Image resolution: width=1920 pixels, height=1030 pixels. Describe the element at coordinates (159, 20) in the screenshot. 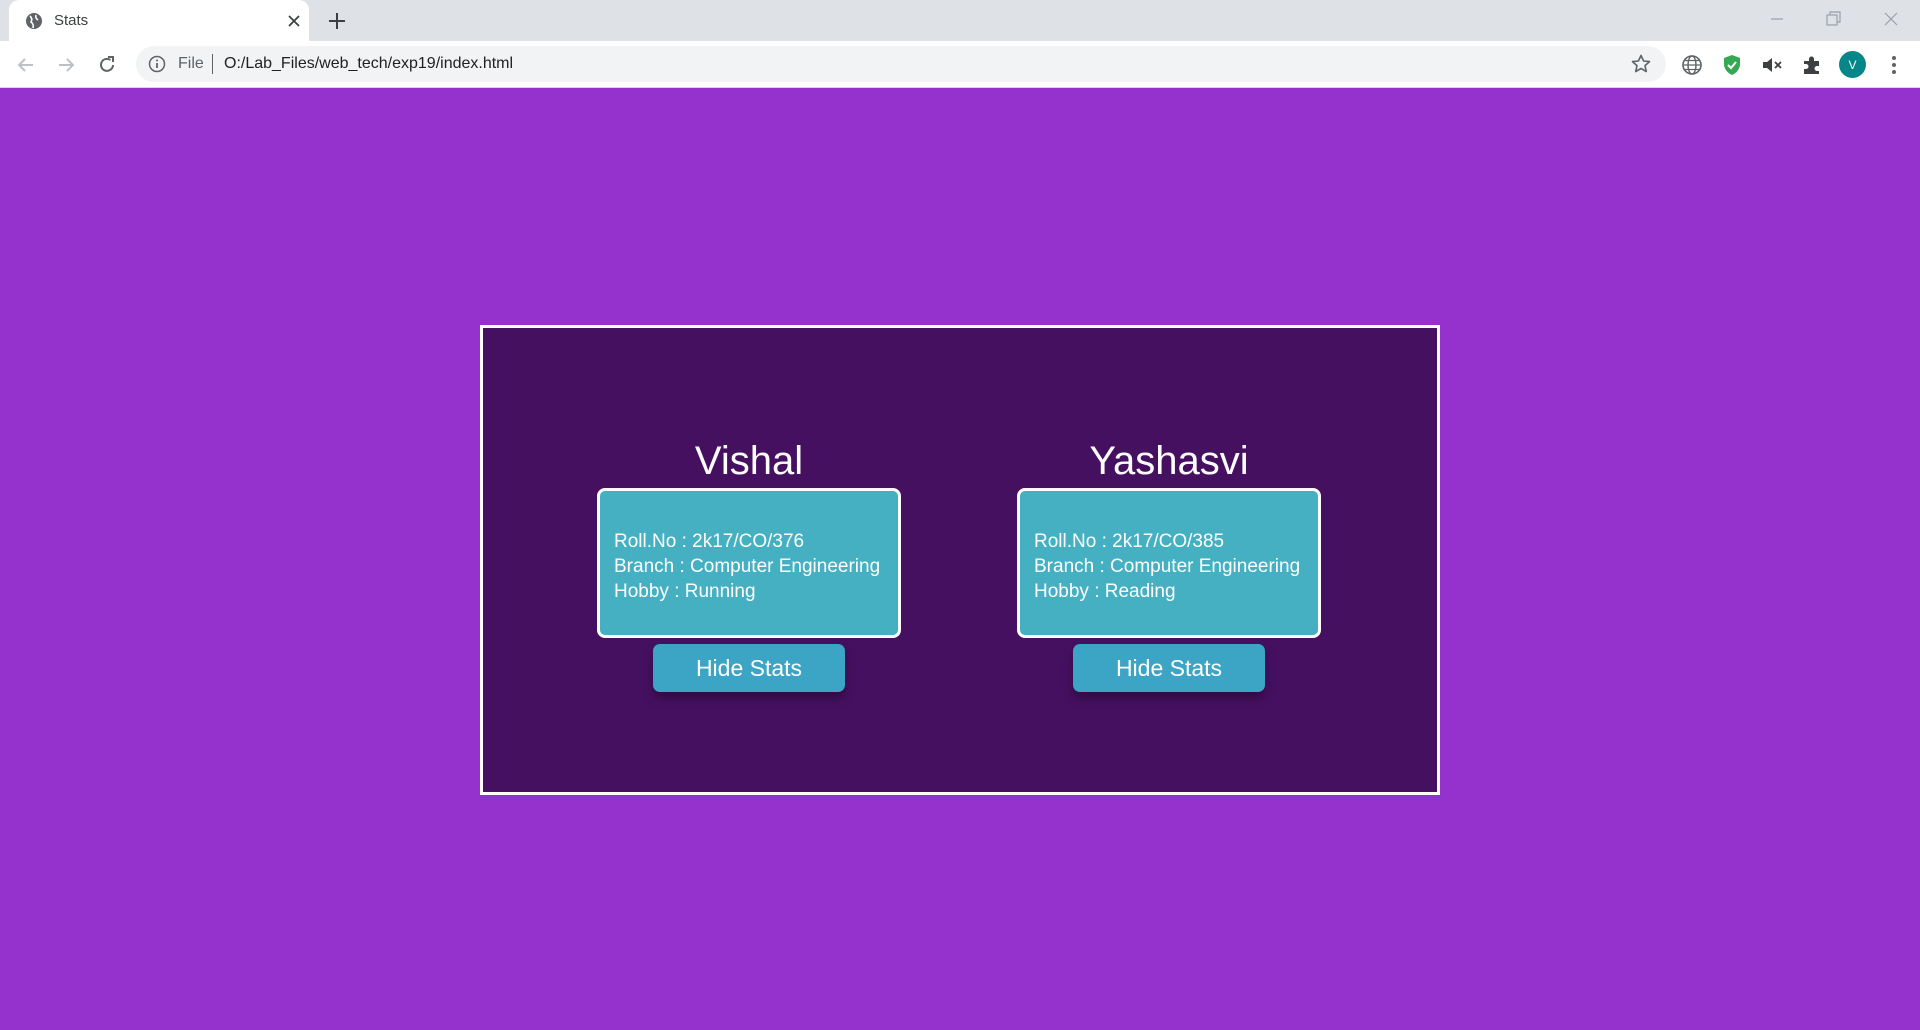

I see `tab-stats: Stats` at that location.